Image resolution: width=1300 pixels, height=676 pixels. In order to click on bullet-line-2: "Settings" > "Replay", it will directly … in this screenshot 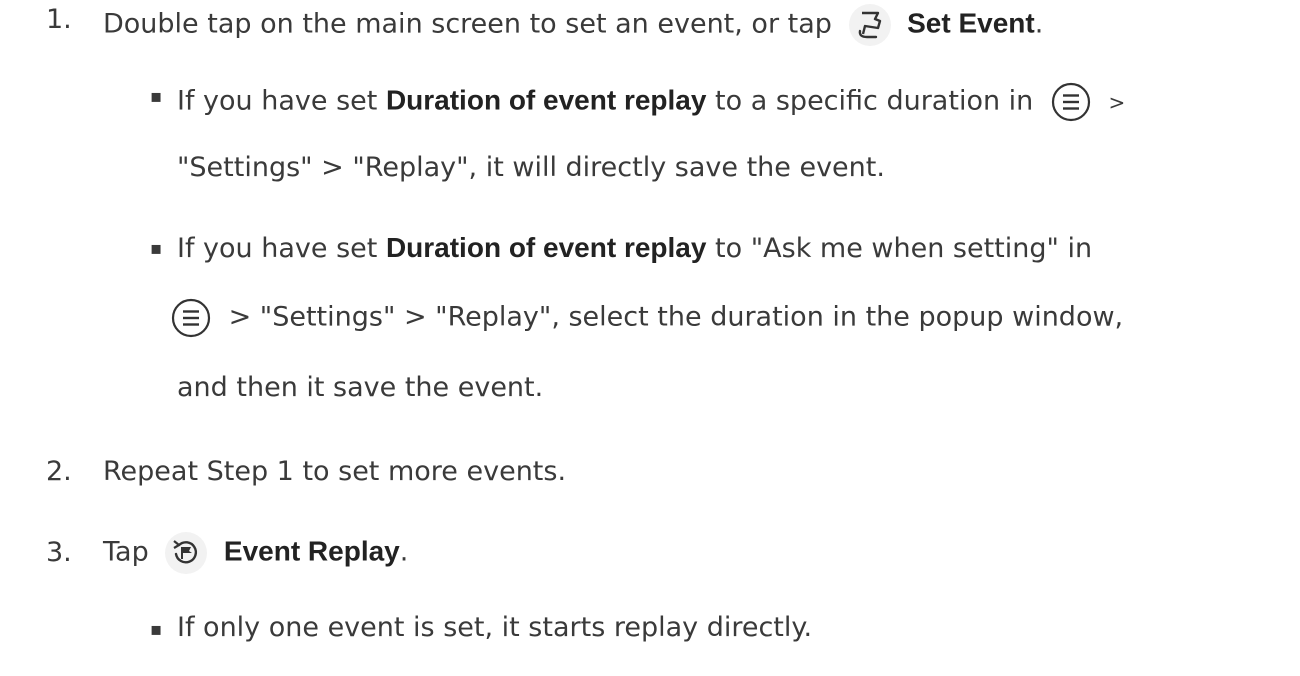, I will do `click(531, 167)`.